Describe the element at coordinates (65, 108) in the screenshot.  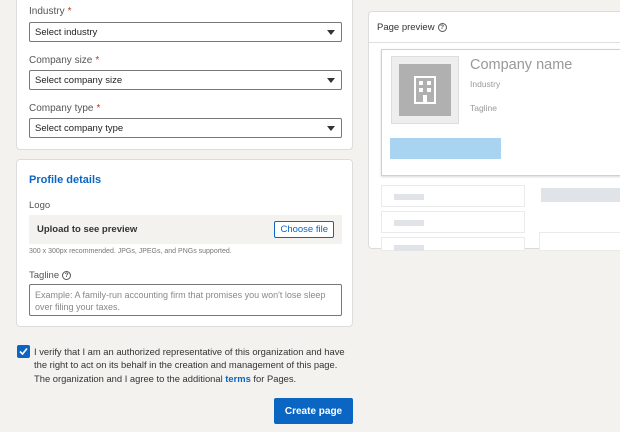
I see `company-type-label: Company type *` at that location.